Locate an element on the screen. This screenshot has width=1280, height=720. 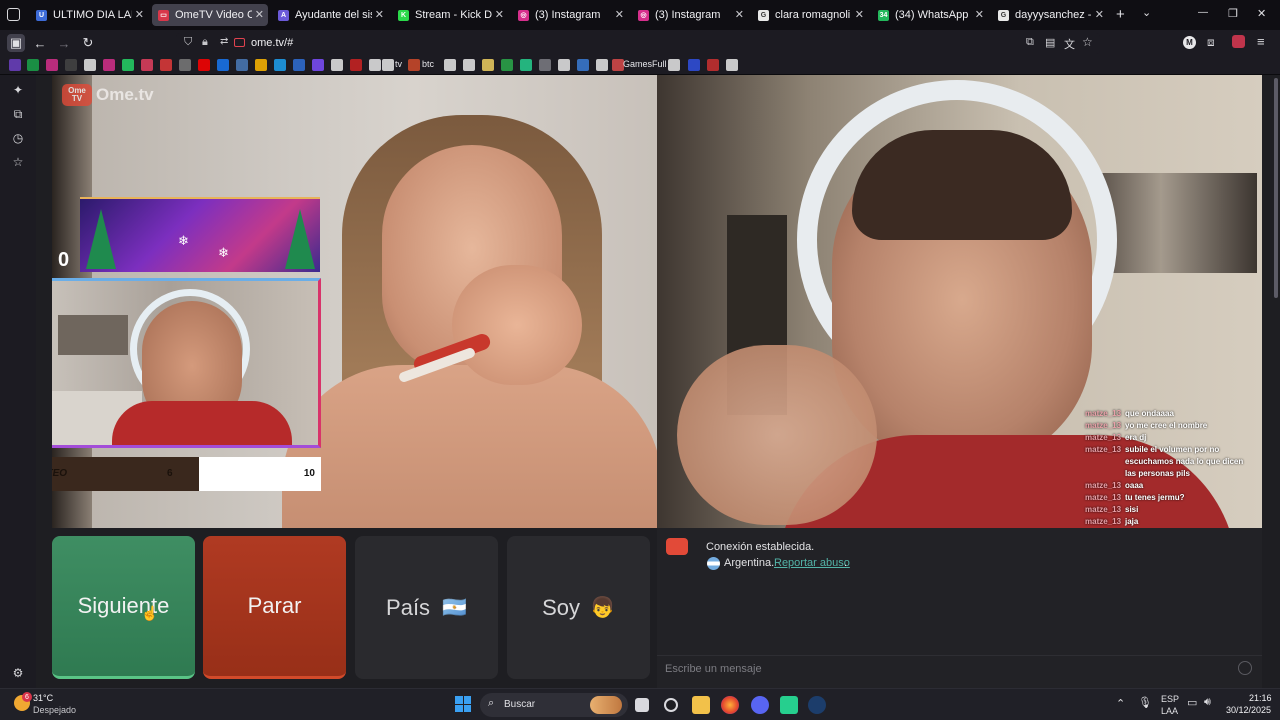
ai-chat-icon: ✦ is located at coordinates (18, 90).